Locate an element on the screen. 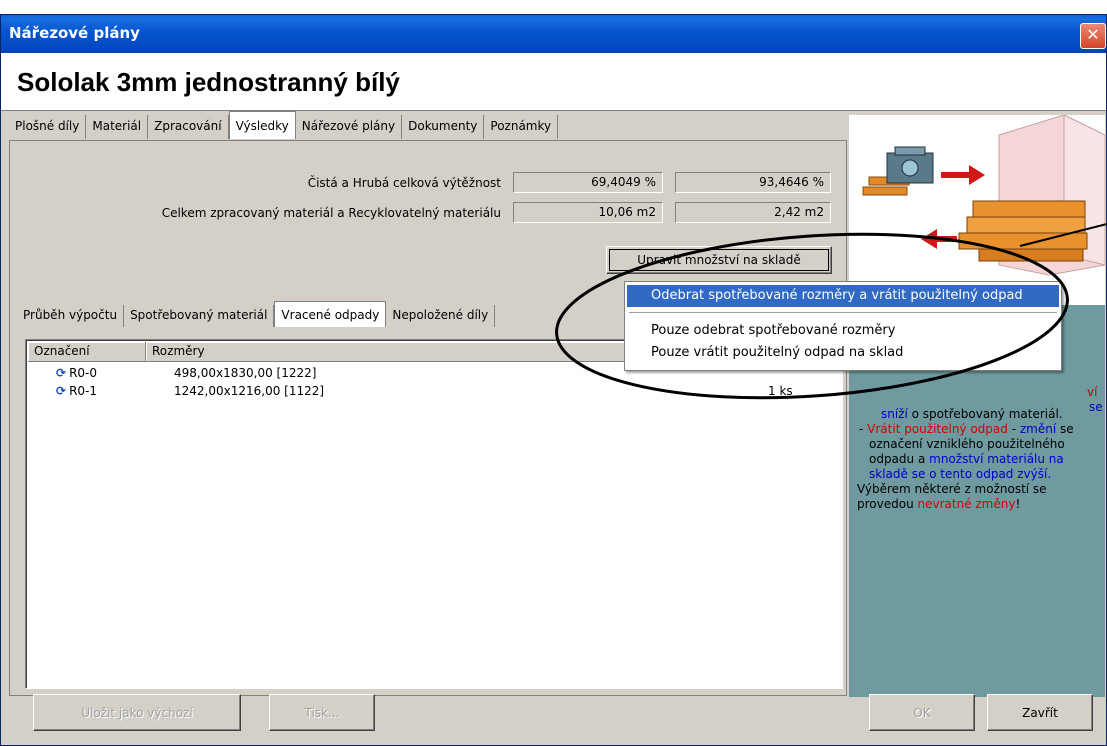 This screenshot has width=1107, height=746. tab-dokumenty: Dokumenty is located at coordinates (443, 127).